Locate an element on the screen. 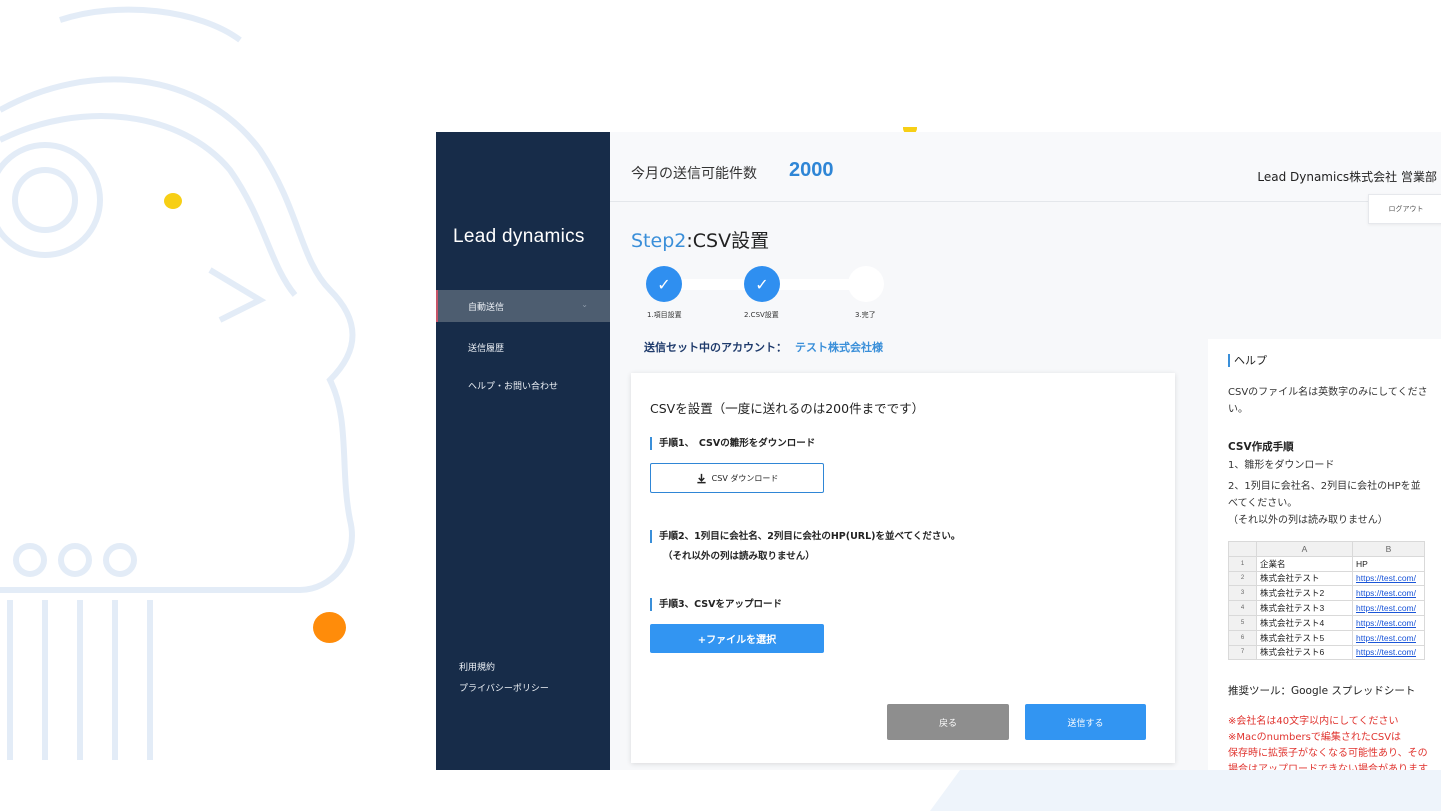 This screenshot has height=811, width=1441. step-2-indicator: ✓ is located at coordinates (762, 284).